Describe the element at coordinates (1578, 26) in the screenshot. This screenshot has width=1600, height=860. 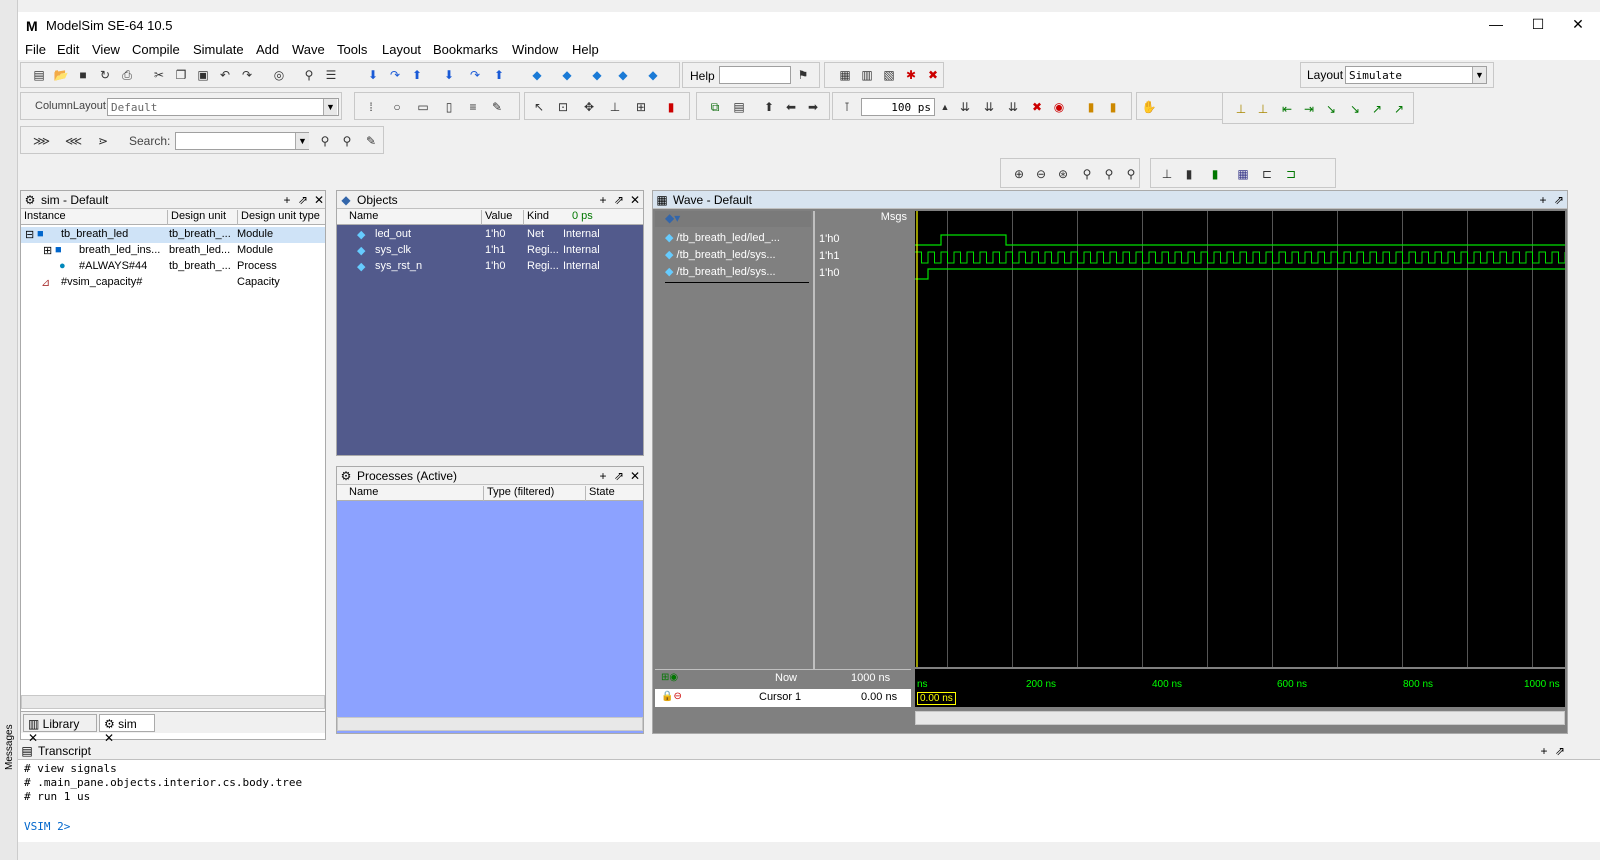
I see `close-button: ✕` at that location.